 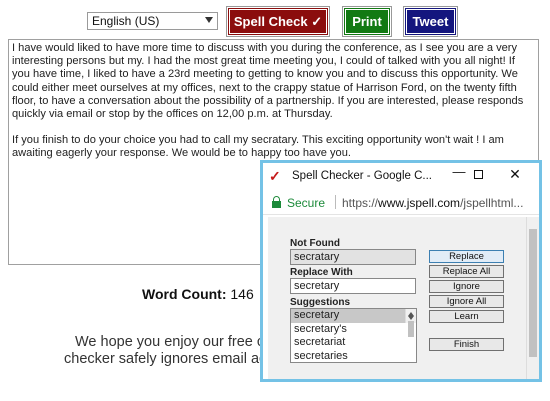 I want to click on address-separator, so click(x=335, y=202).